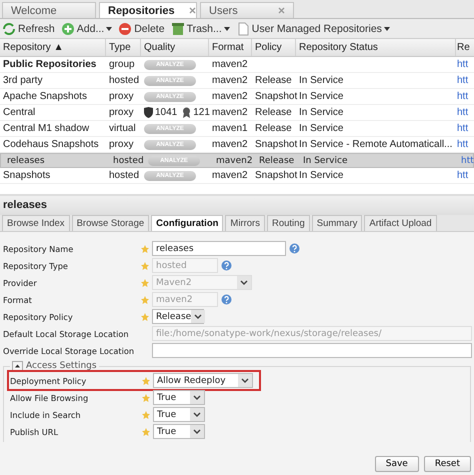 The height and width of the screenshot is (475, 474). What do you see at coordinates (36, 265) in the screenshot?
I see `field-label: Repository Type` at bounding box center [36, 265].